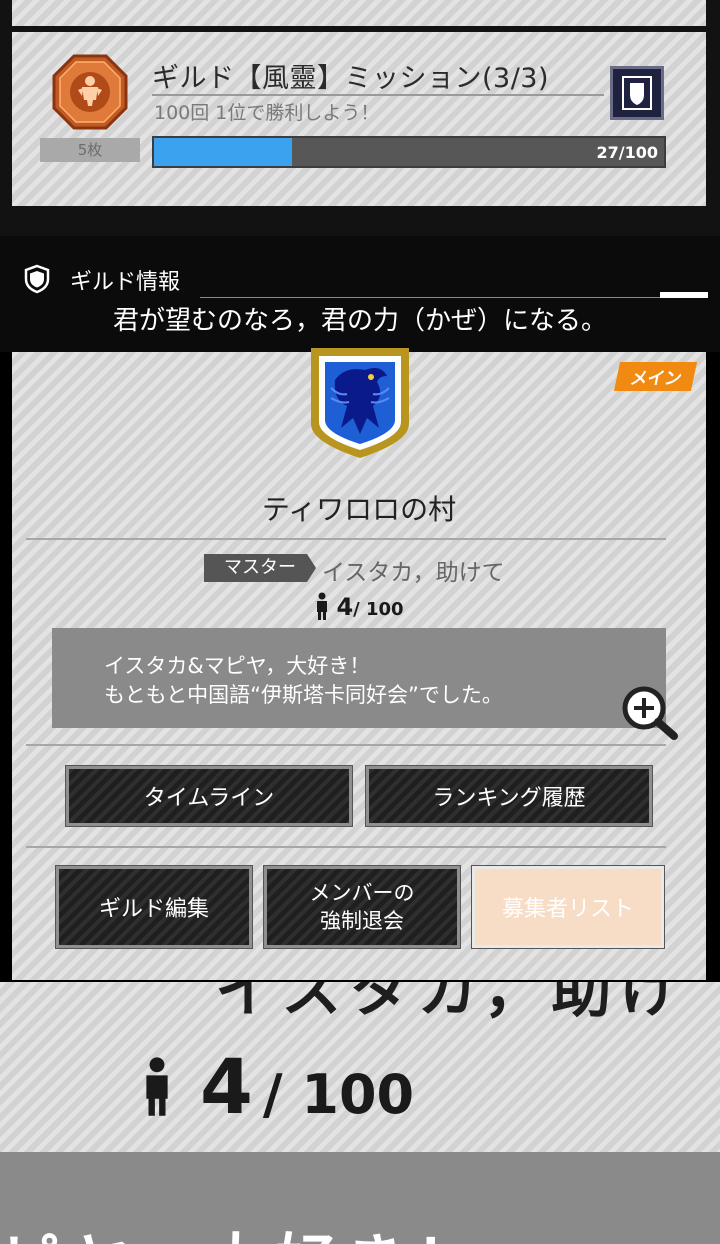  I want to click on zoomed-member-max: / 100, so click(338, 1094).